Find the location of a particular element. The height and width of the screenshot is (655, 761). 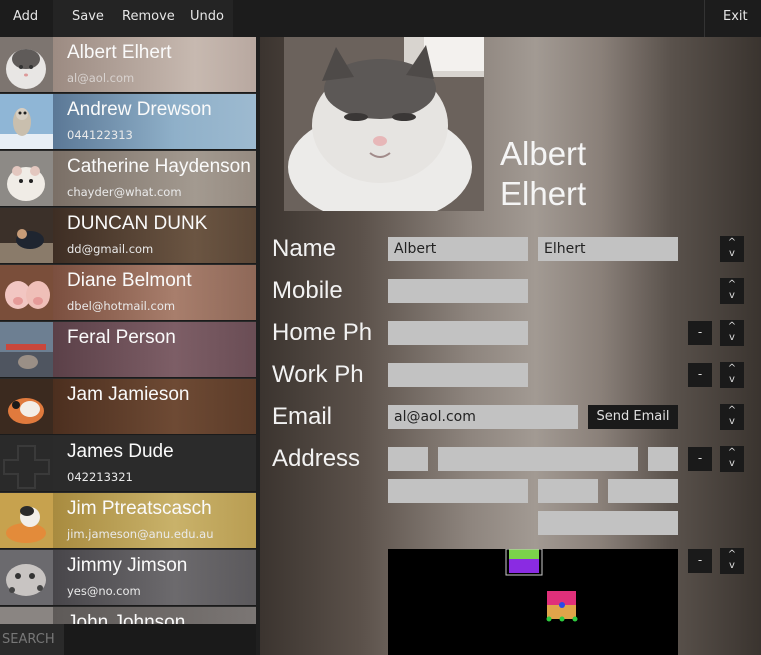

name-reorder-button: ^ v is located at coordinates (732, 249).